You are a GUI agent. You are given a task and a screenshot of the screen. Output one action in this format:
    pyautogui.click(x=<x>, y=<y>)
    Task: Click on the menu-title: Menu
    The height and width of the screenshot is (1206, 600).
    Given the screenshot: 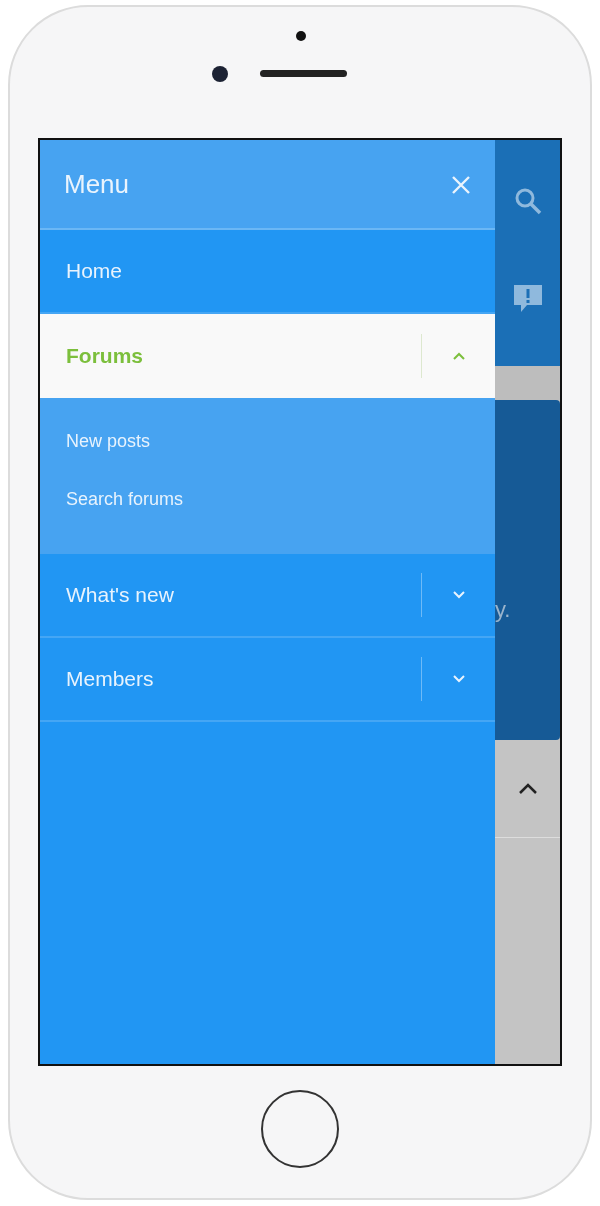 What is the action you would take?
    pyautogui.click(x=97, y=184)
    